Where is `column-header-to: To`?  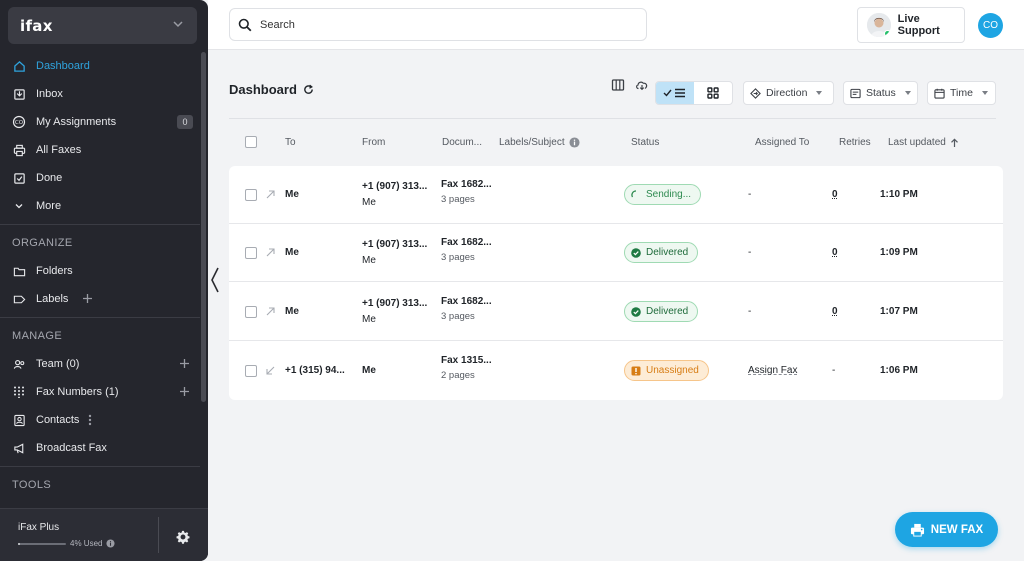 column-header-to: To is located at coordinates (290, 142).